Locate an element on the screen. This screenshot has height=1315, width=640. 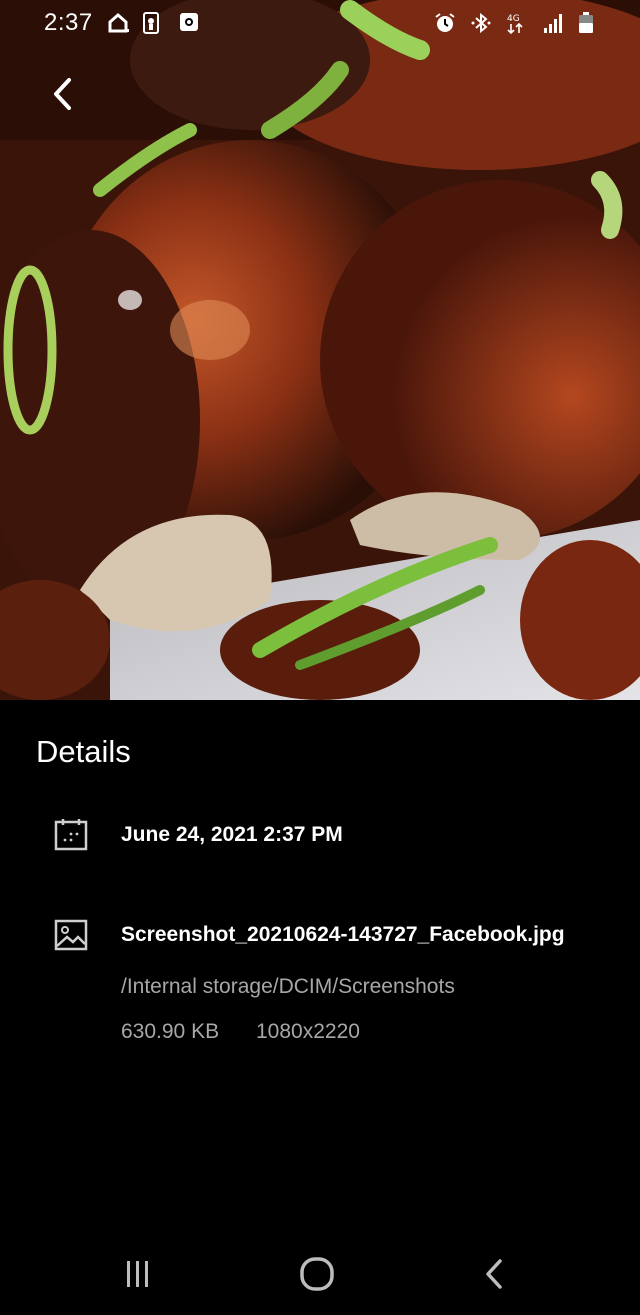
nav-back-button is located at coordinates (495, 1274).